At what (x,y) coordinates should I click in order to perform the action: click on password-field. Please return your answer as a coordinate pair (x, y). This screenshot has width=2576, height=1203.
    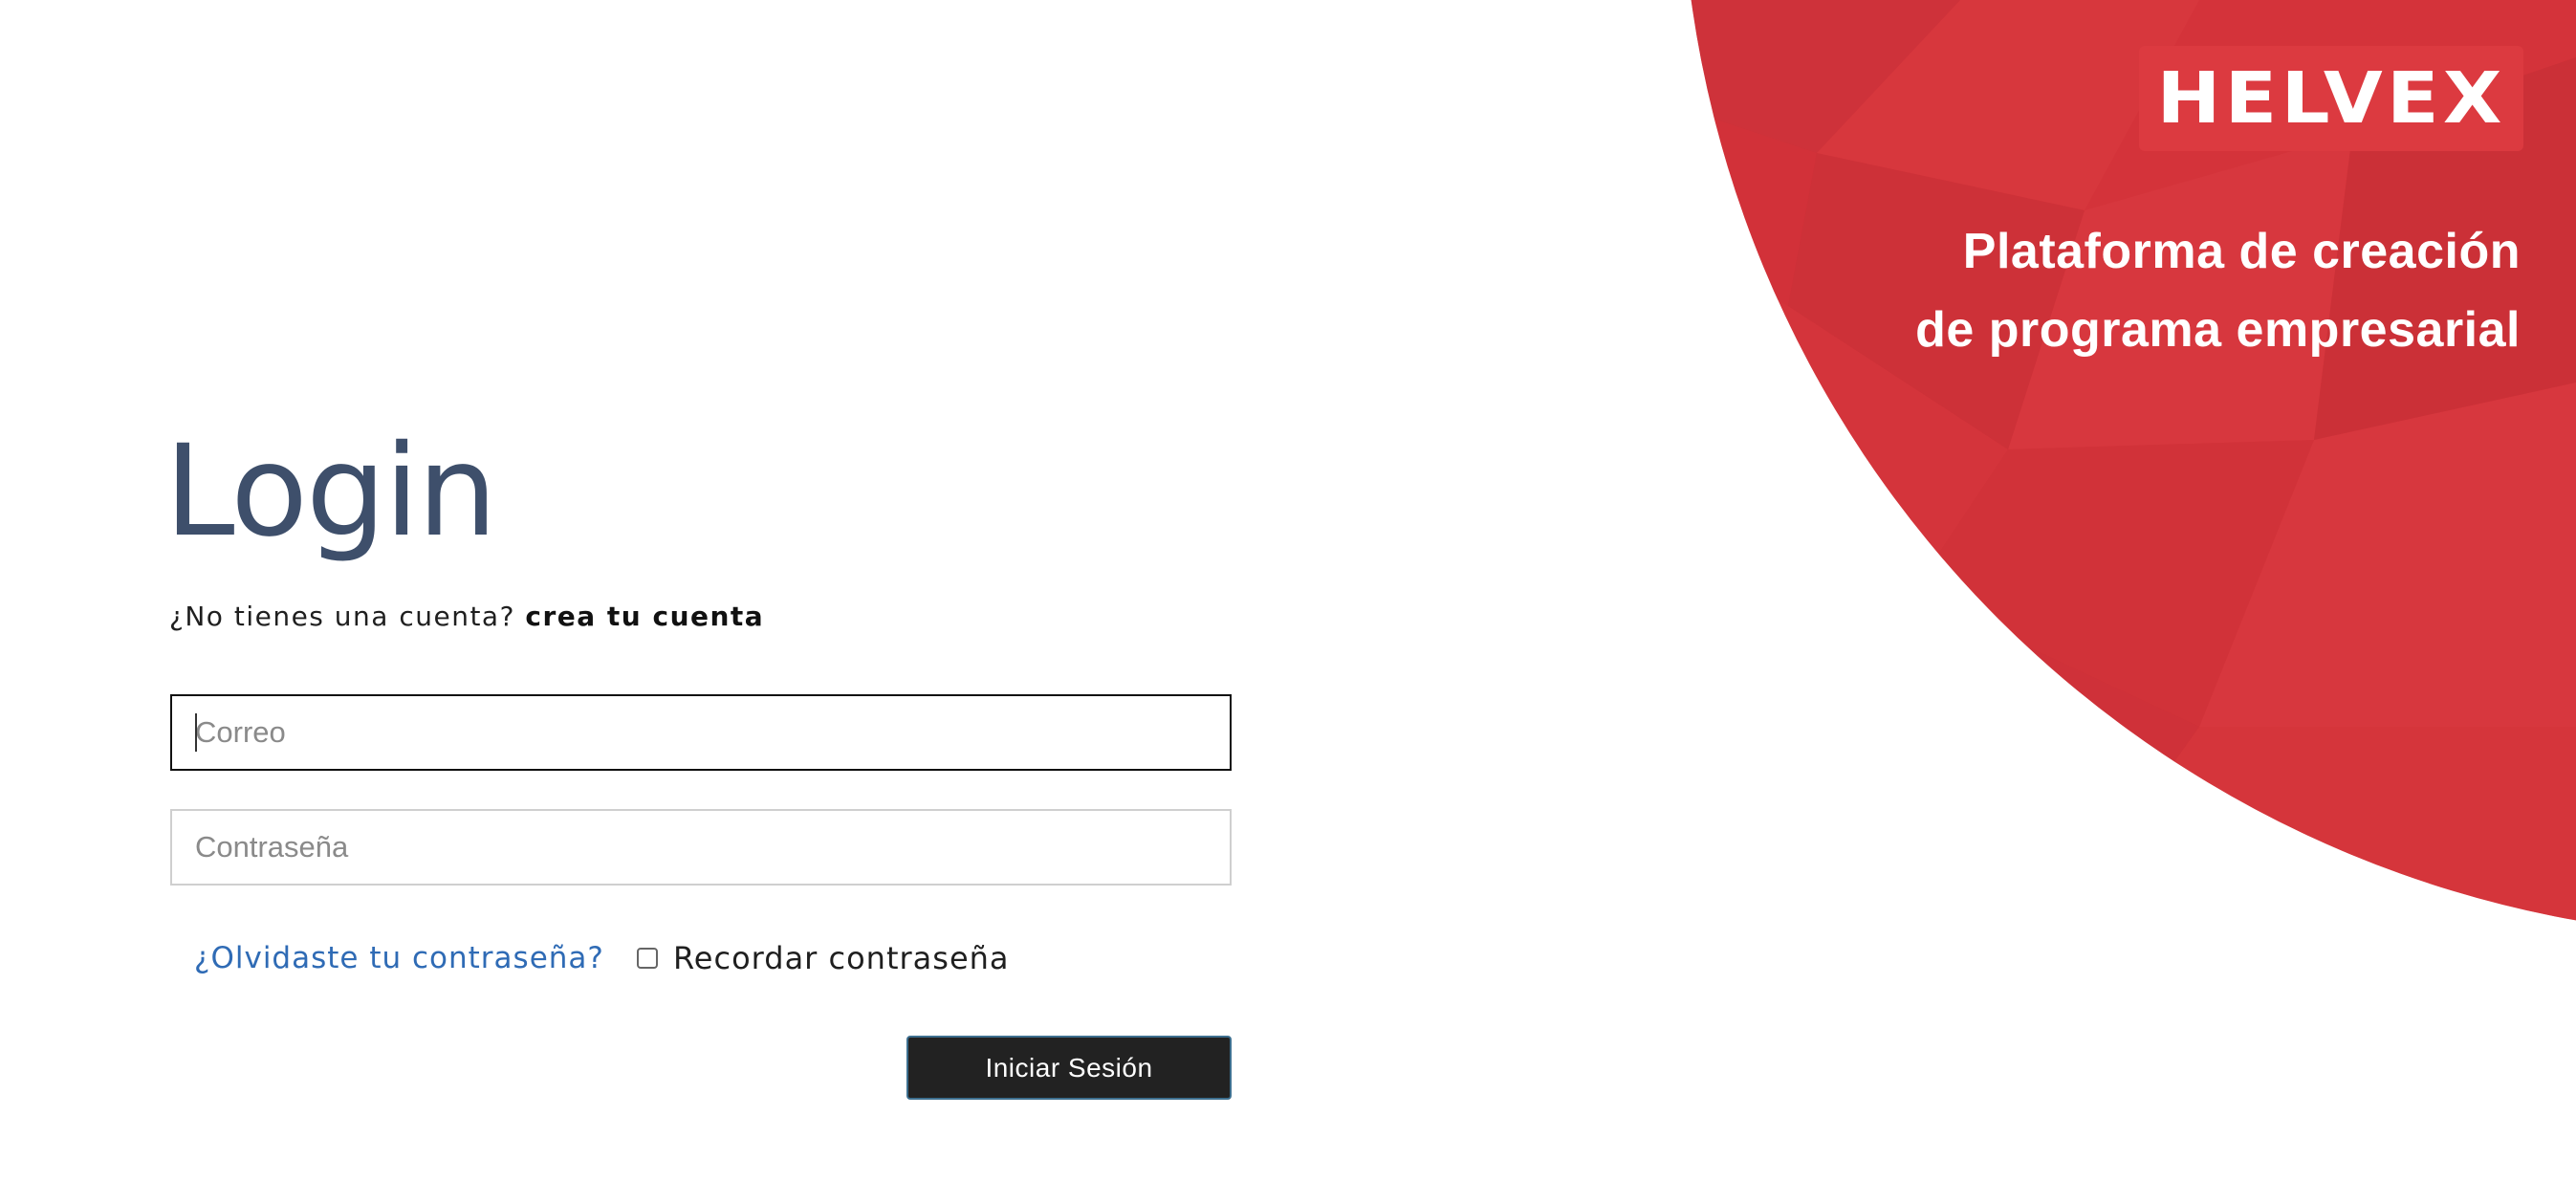
    Looking at the image, I should click on (701, 847).